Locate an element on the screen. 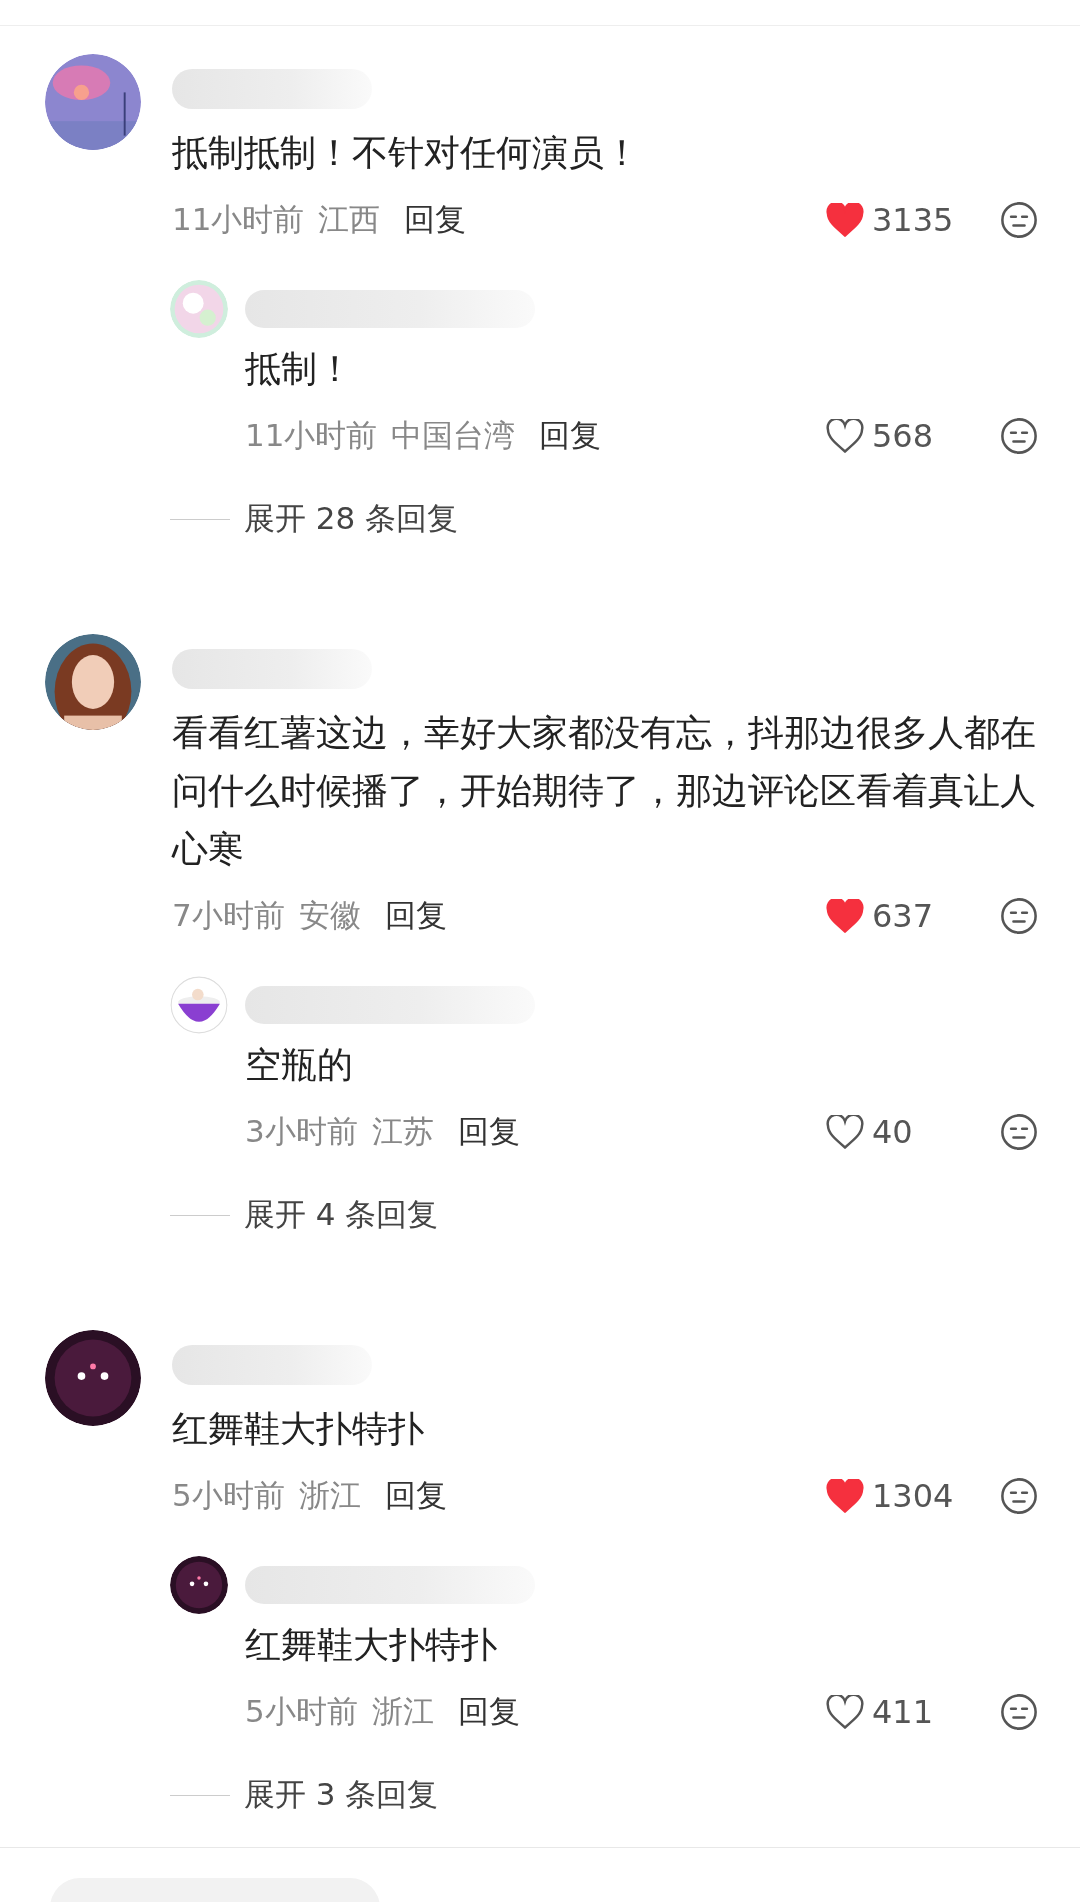 The width and height of the screenshot is (1080, 1902). reply-text: 空瓶的 is located at coordinates (299, 1065).